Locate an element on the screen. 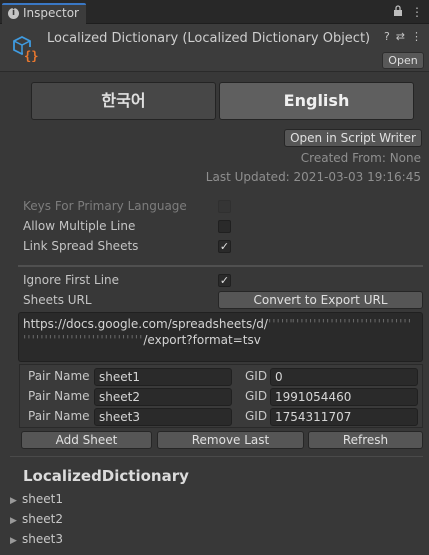  info-icon: i is located at coordinates (13, 13).